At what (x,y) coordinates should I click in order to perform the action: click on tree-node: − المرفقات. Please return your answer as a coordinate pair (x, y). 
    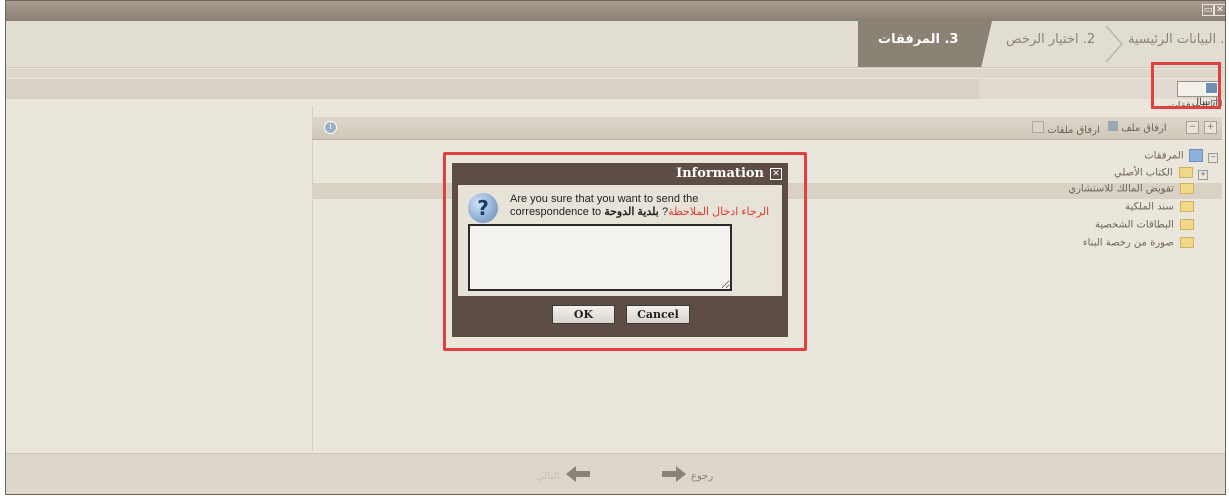
    Looking at the image, I should click on (1181, 157).